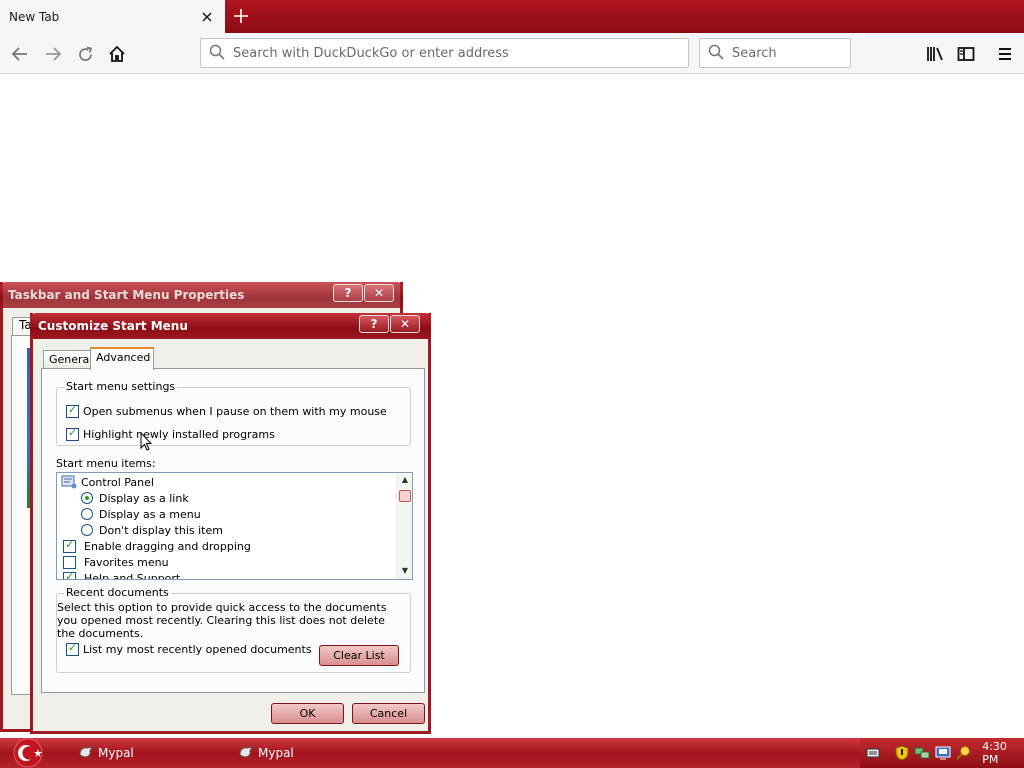  Describe the element at coordinates (20, 54) in the screenshot. I see `back-arrow-icon` at that location.